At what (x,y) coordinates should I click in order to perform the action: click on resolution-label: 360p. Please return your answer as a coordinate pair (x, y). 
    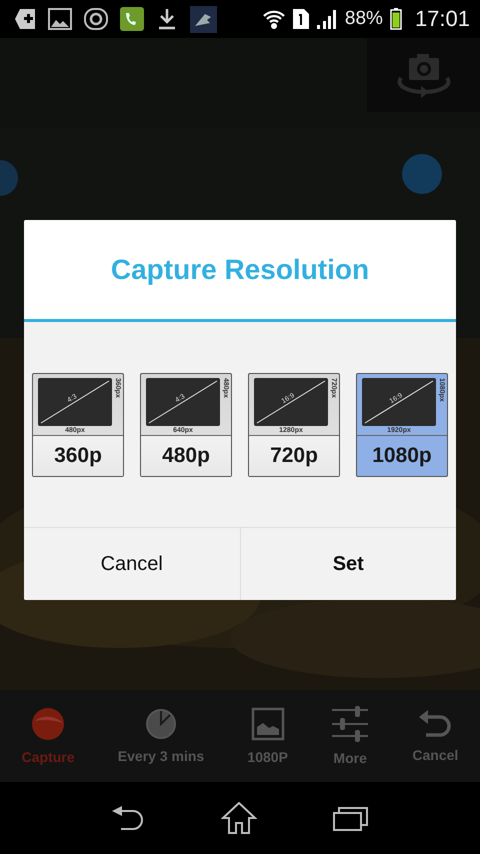
    Looking at the image, I should click on (78, 456).